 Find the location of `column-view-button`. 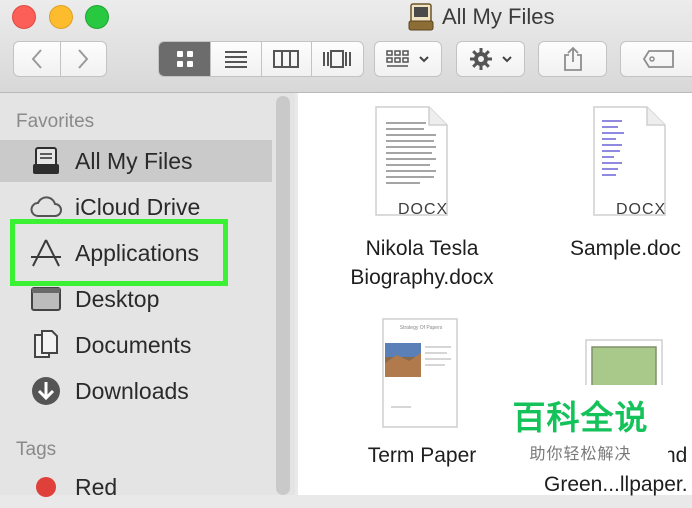

column-view-button is located at coordinates (287, 59).